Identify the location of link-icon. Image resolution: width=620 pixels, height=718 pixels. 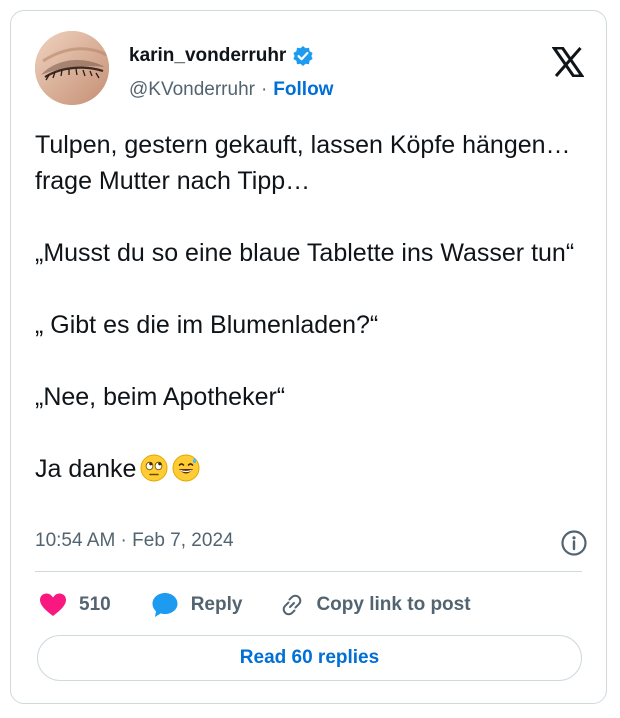
(292, 605).